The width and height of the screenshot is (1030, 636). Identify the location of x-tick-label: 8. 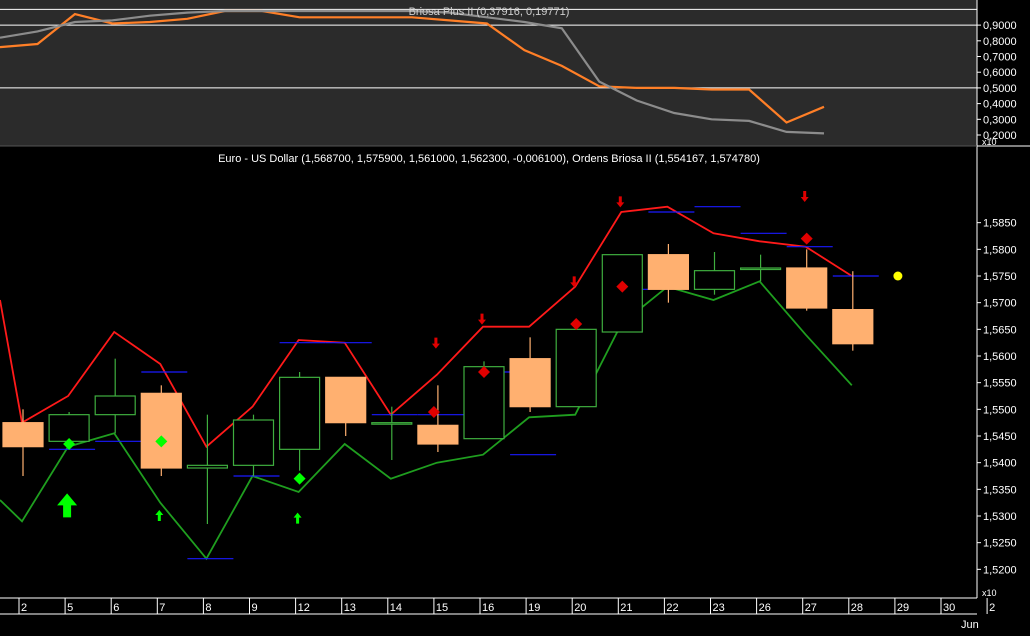
(208, 608).